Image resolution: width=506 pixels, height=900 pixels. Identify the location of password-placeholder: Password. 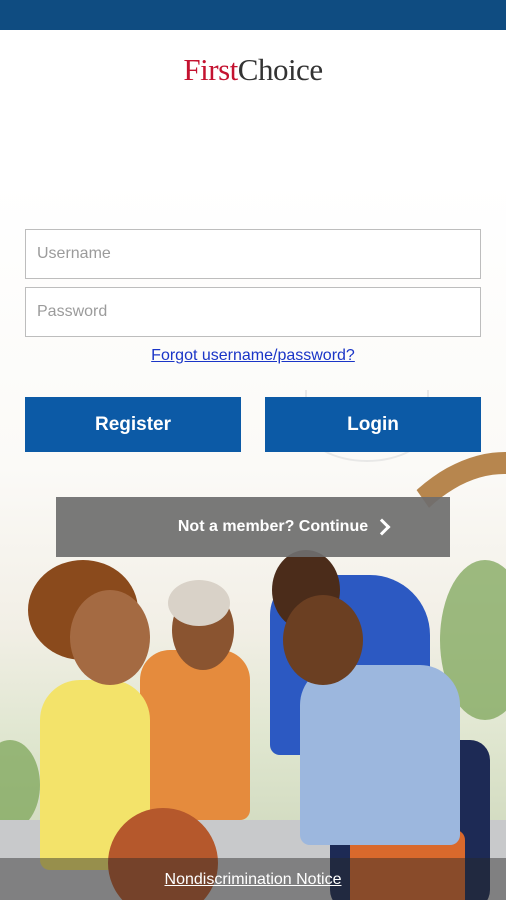
(72, 311).